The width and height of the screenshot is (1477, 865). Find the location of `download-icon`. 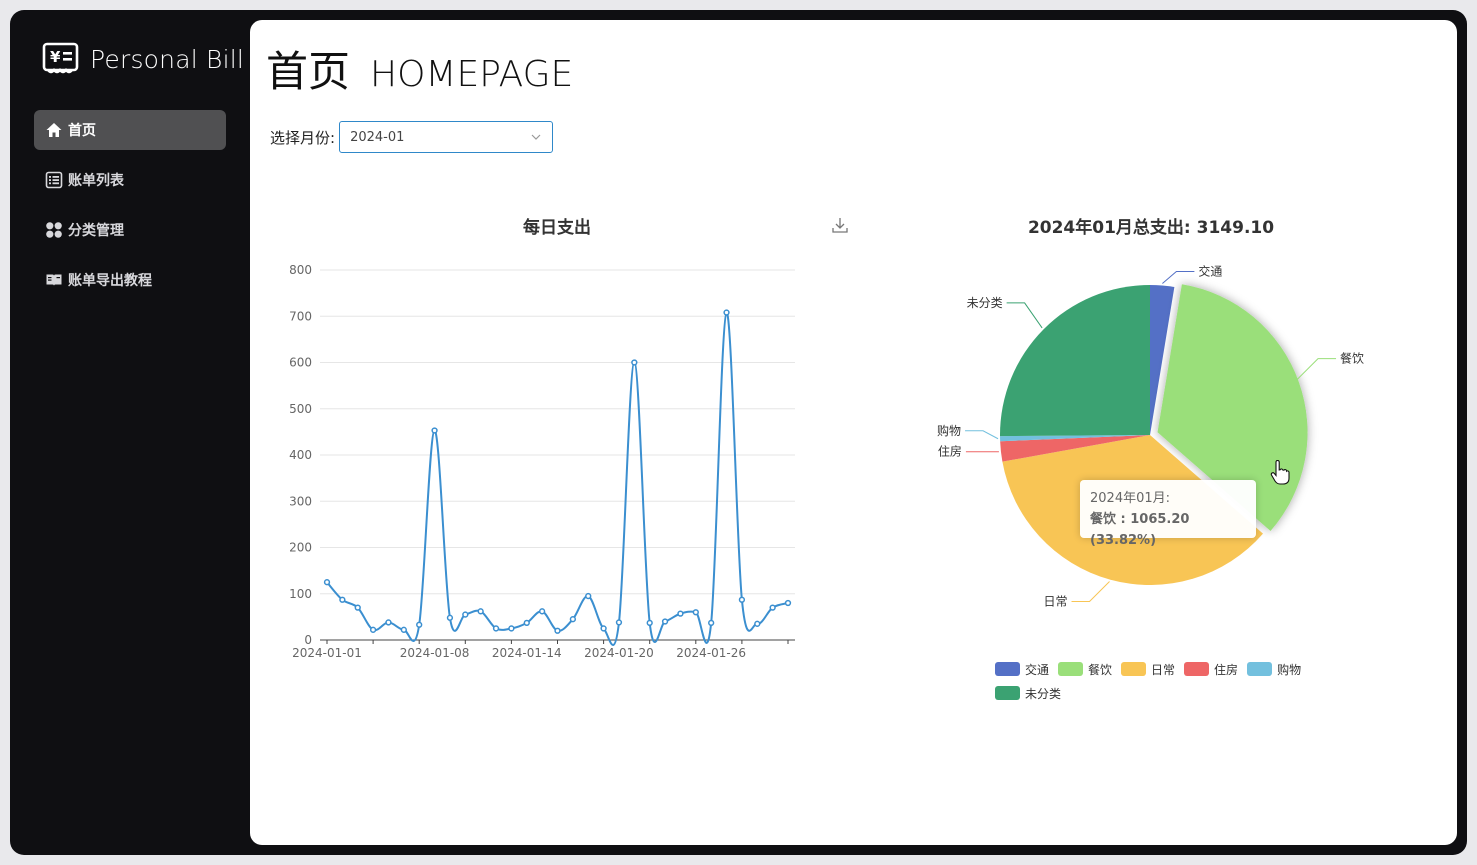

download-icon is located at coordinates (840, 225).